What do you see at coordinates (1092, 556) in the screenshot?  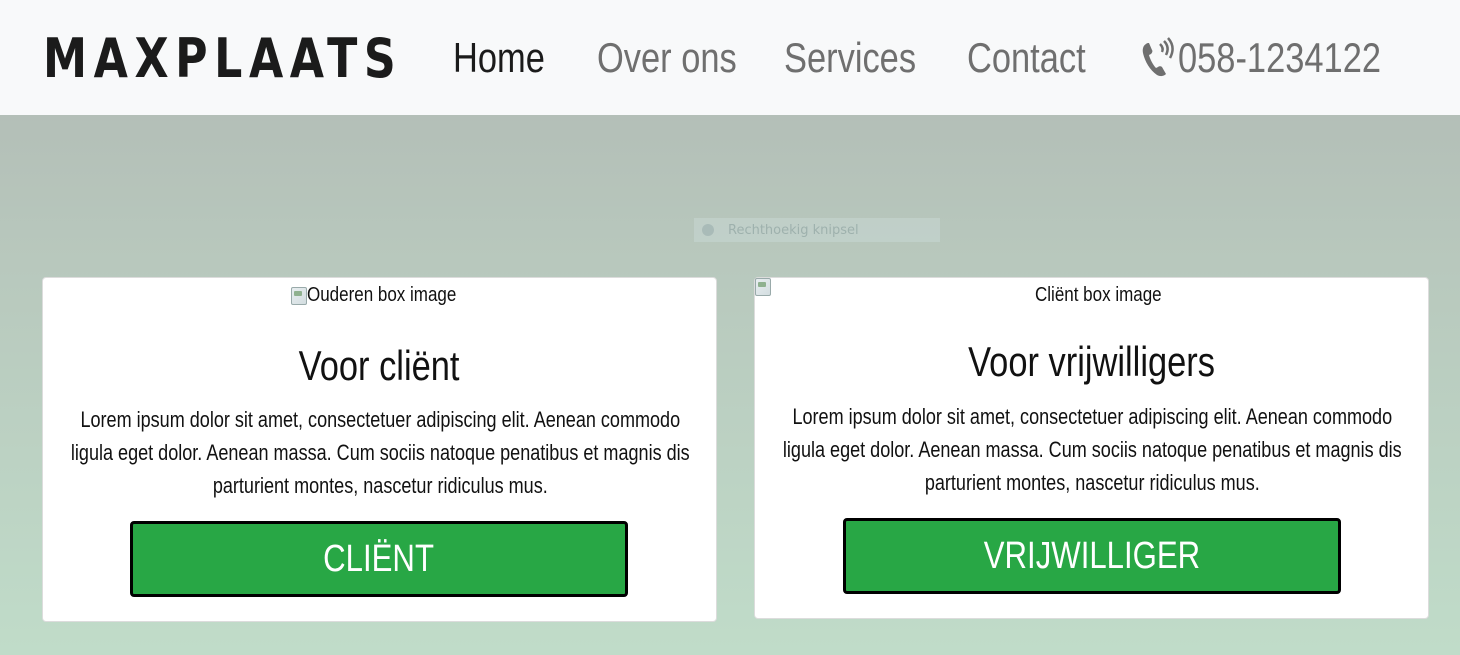 I see `volunteer-button: VRIJWILLIGER` at bounding box center [1092, 556].